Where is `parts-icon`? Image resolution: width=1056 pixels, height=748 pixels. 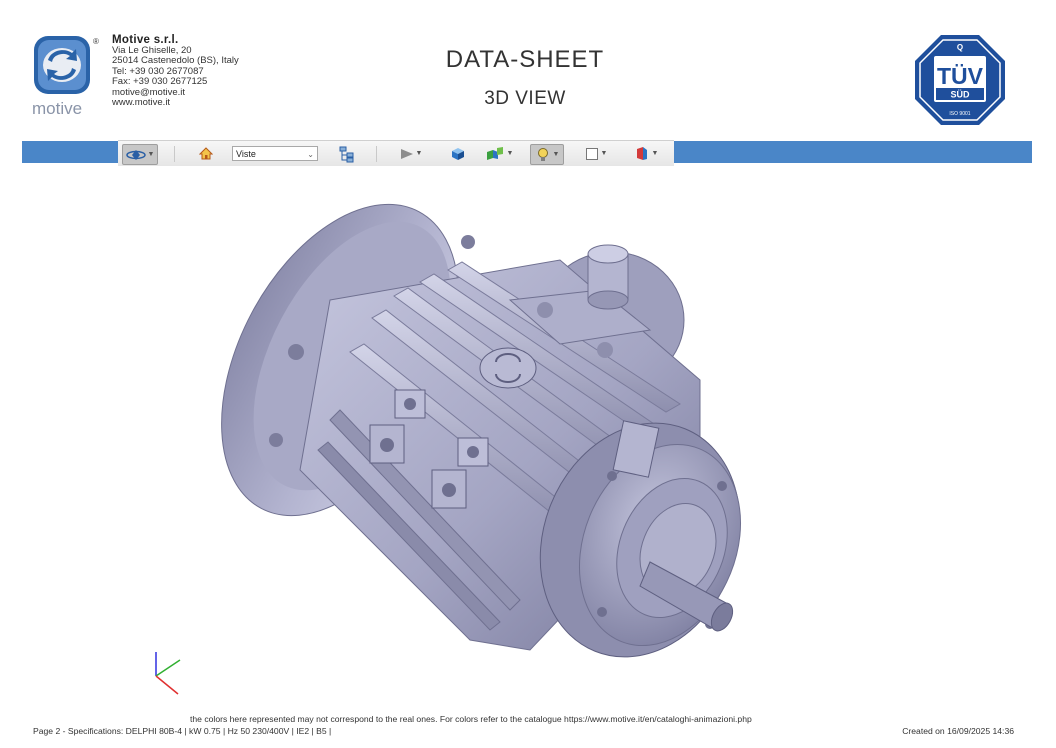
parts-icon is located at coordinates (494, 153).